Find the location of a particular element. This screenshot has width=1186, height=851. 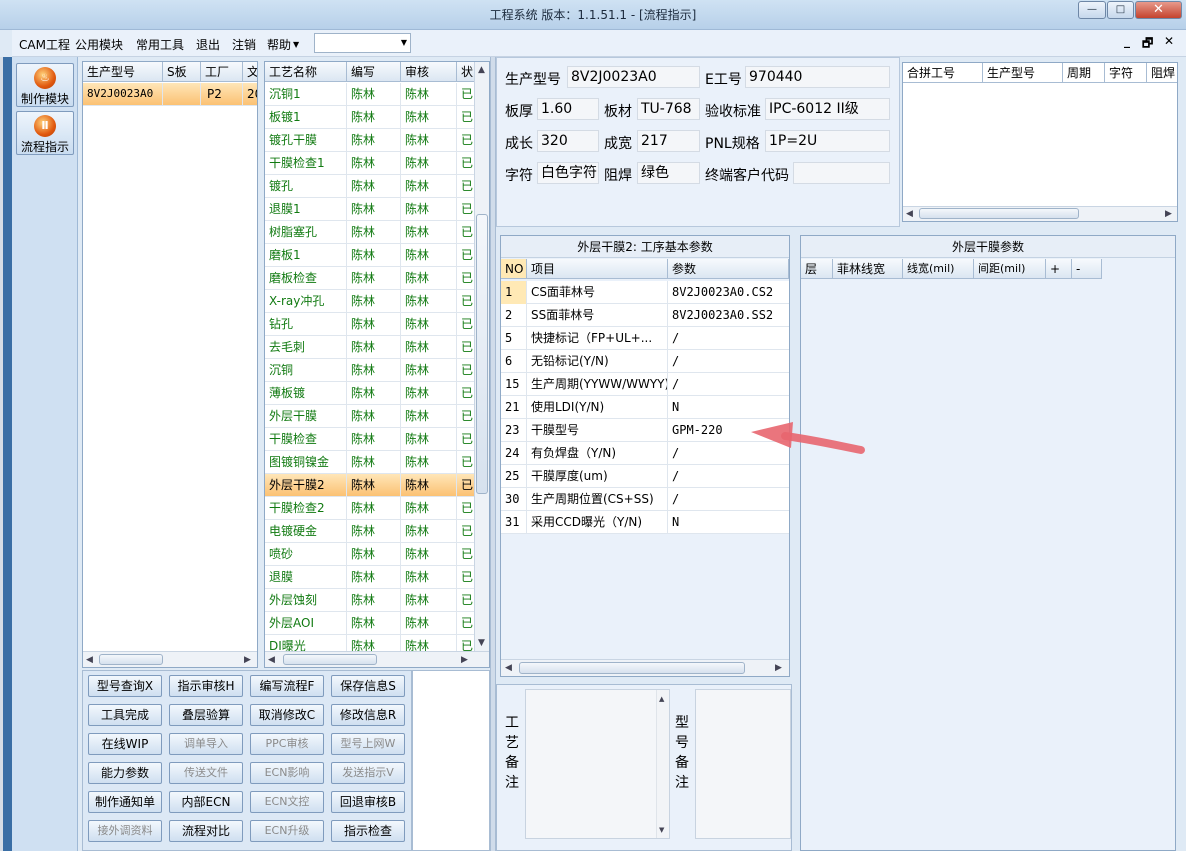

table-row: 电镀硬金 陈林 陈林已 is located at coordinates (370, 531).